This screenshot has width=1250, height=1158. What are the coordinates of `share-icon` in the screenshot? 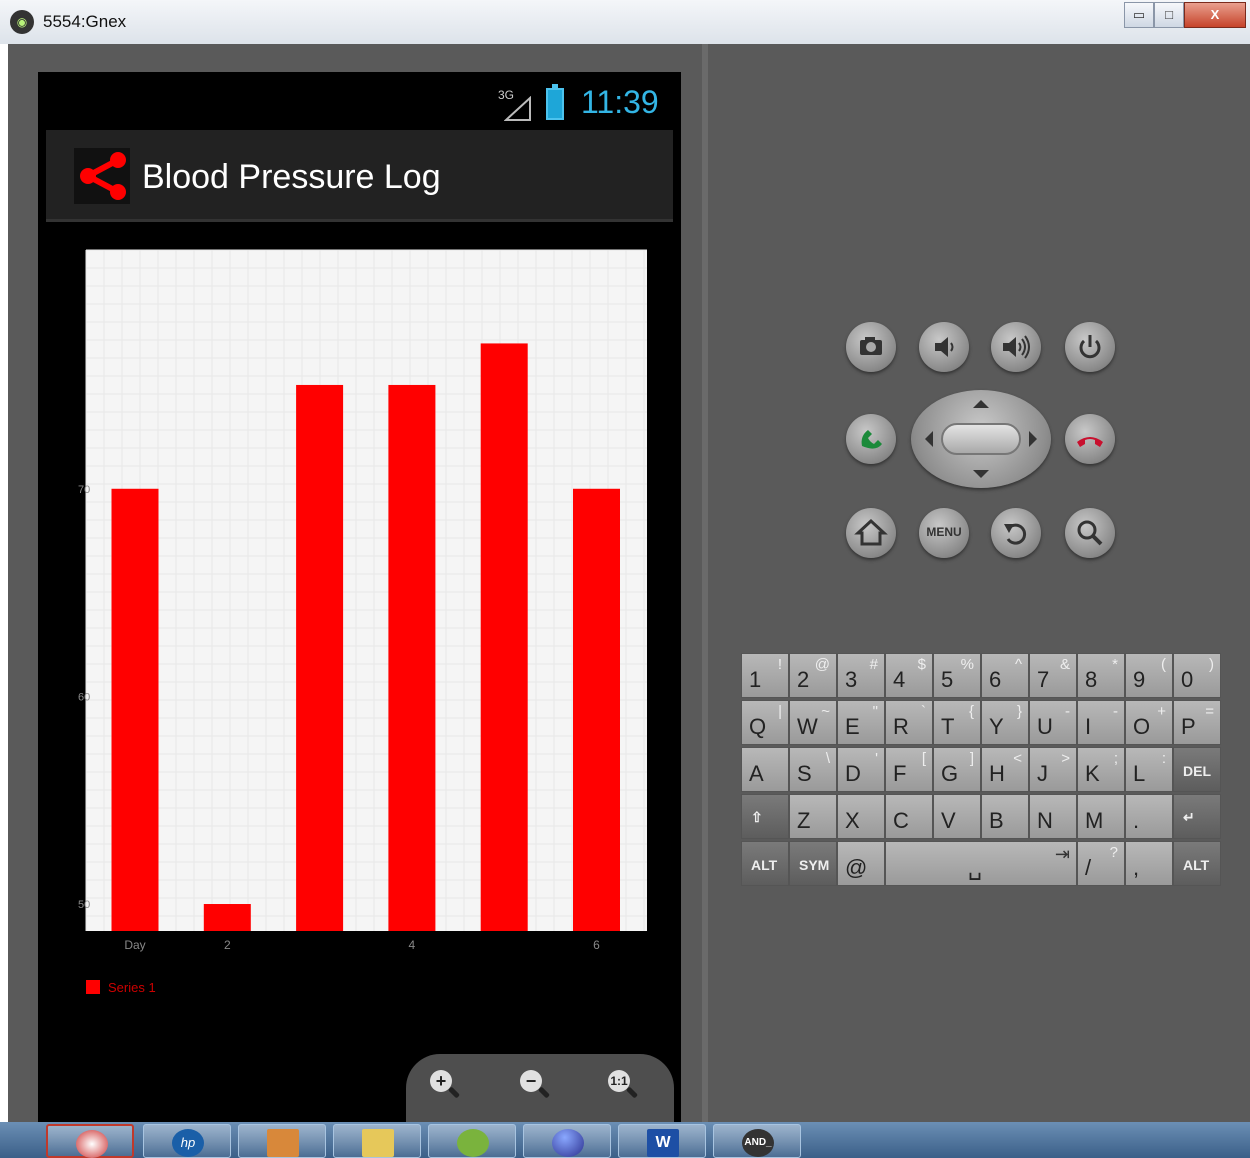 It's located at (102, 176).